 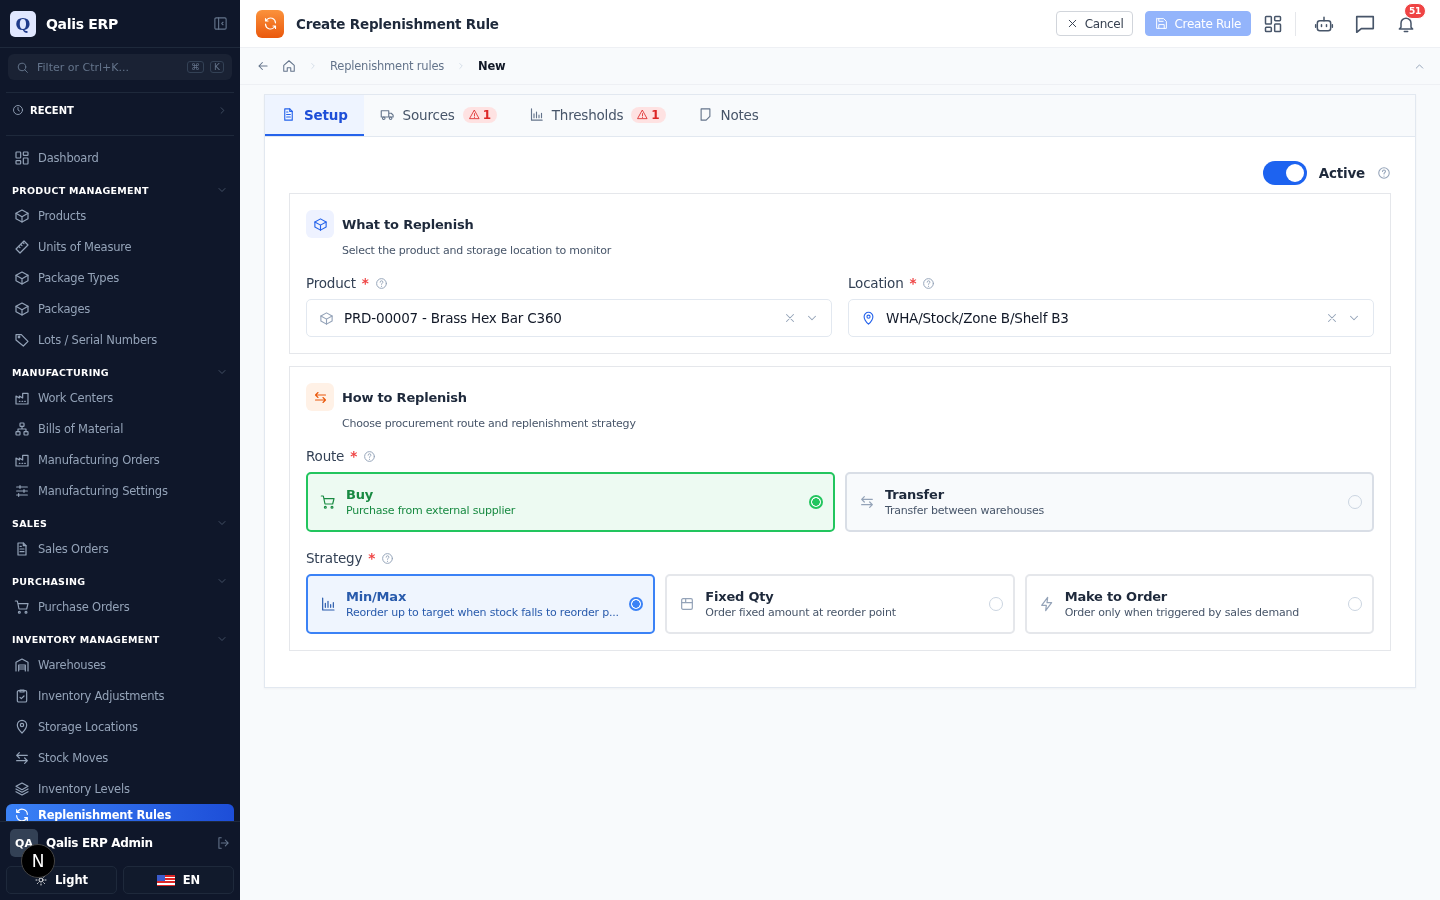 I want to click on sidebar-item: Sales Orders, so click(x=120, y=548).